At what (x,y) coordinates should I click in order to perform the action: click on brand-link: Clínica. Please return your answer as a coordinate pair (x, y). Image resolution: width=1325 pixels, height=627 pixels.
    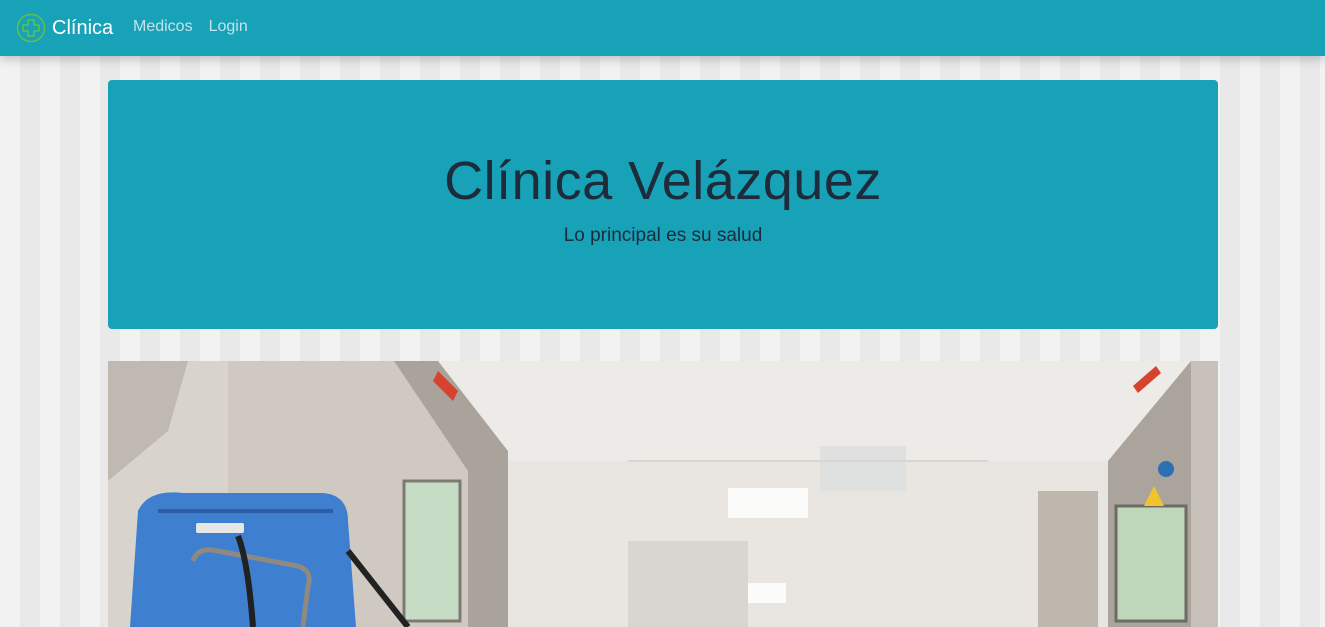
    Looking at the image, I should click on (64, 28).